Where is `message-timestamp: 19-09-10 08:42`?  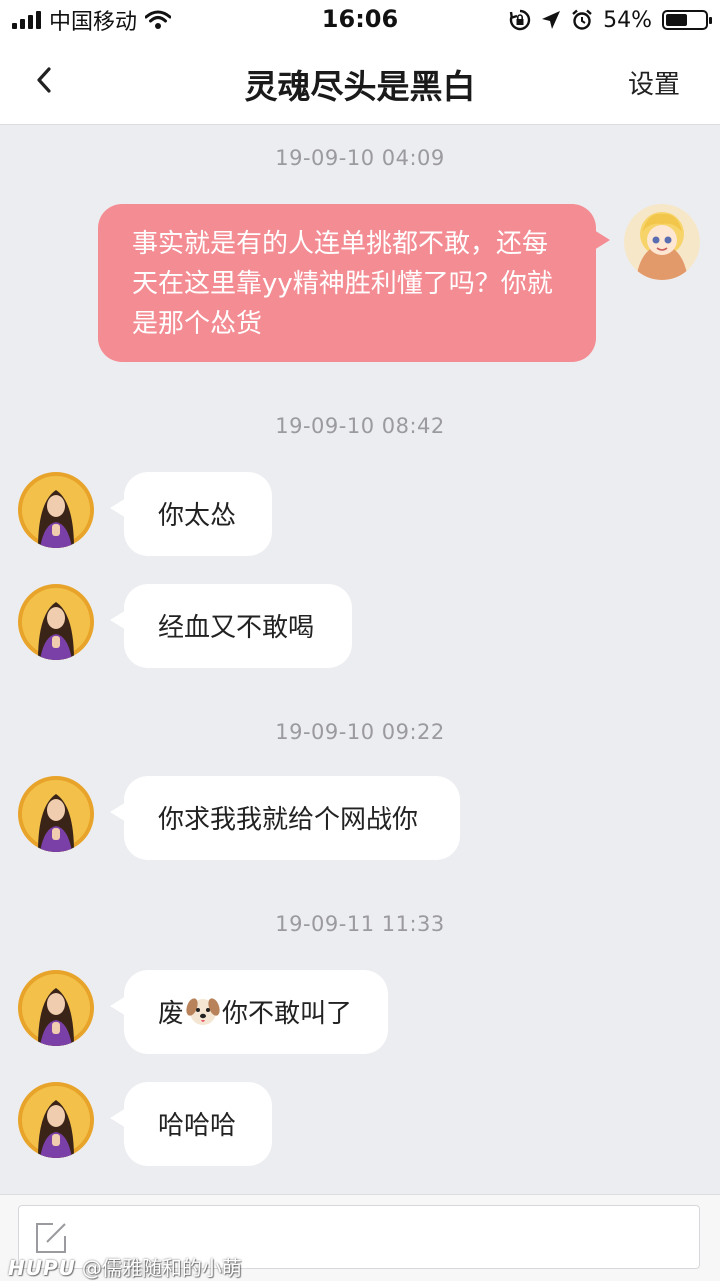 message-timestamp: 19-09-10 08:42 is located at coordinates (360, 426).